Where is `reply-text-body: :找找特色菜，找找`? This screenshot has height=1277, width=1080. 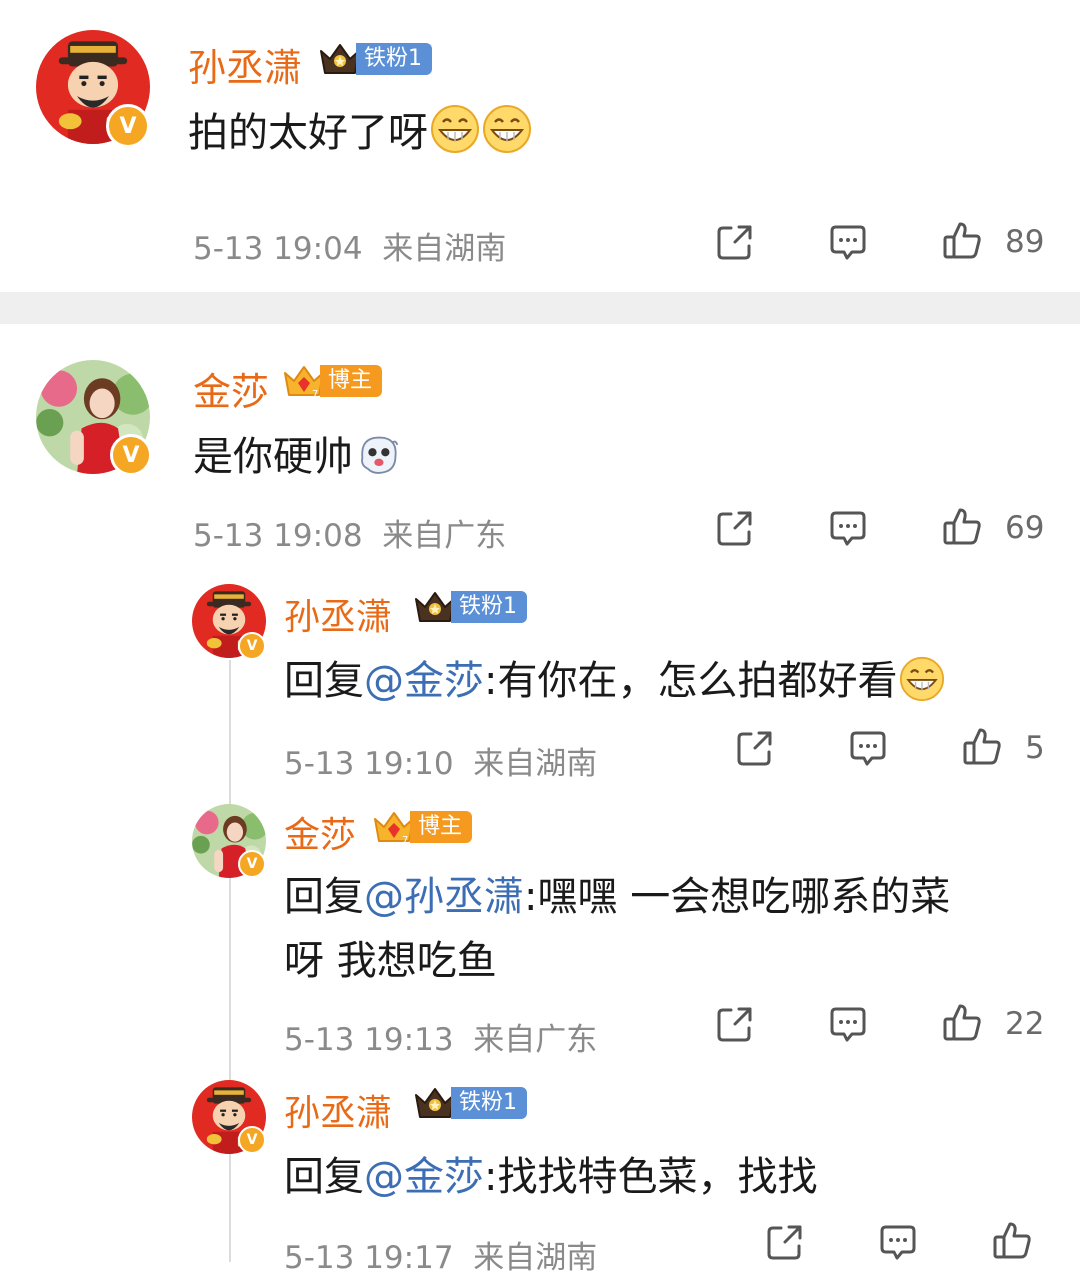
reply-text-body: :找找特色菜，找找 is located at coordinates (651, 1177).